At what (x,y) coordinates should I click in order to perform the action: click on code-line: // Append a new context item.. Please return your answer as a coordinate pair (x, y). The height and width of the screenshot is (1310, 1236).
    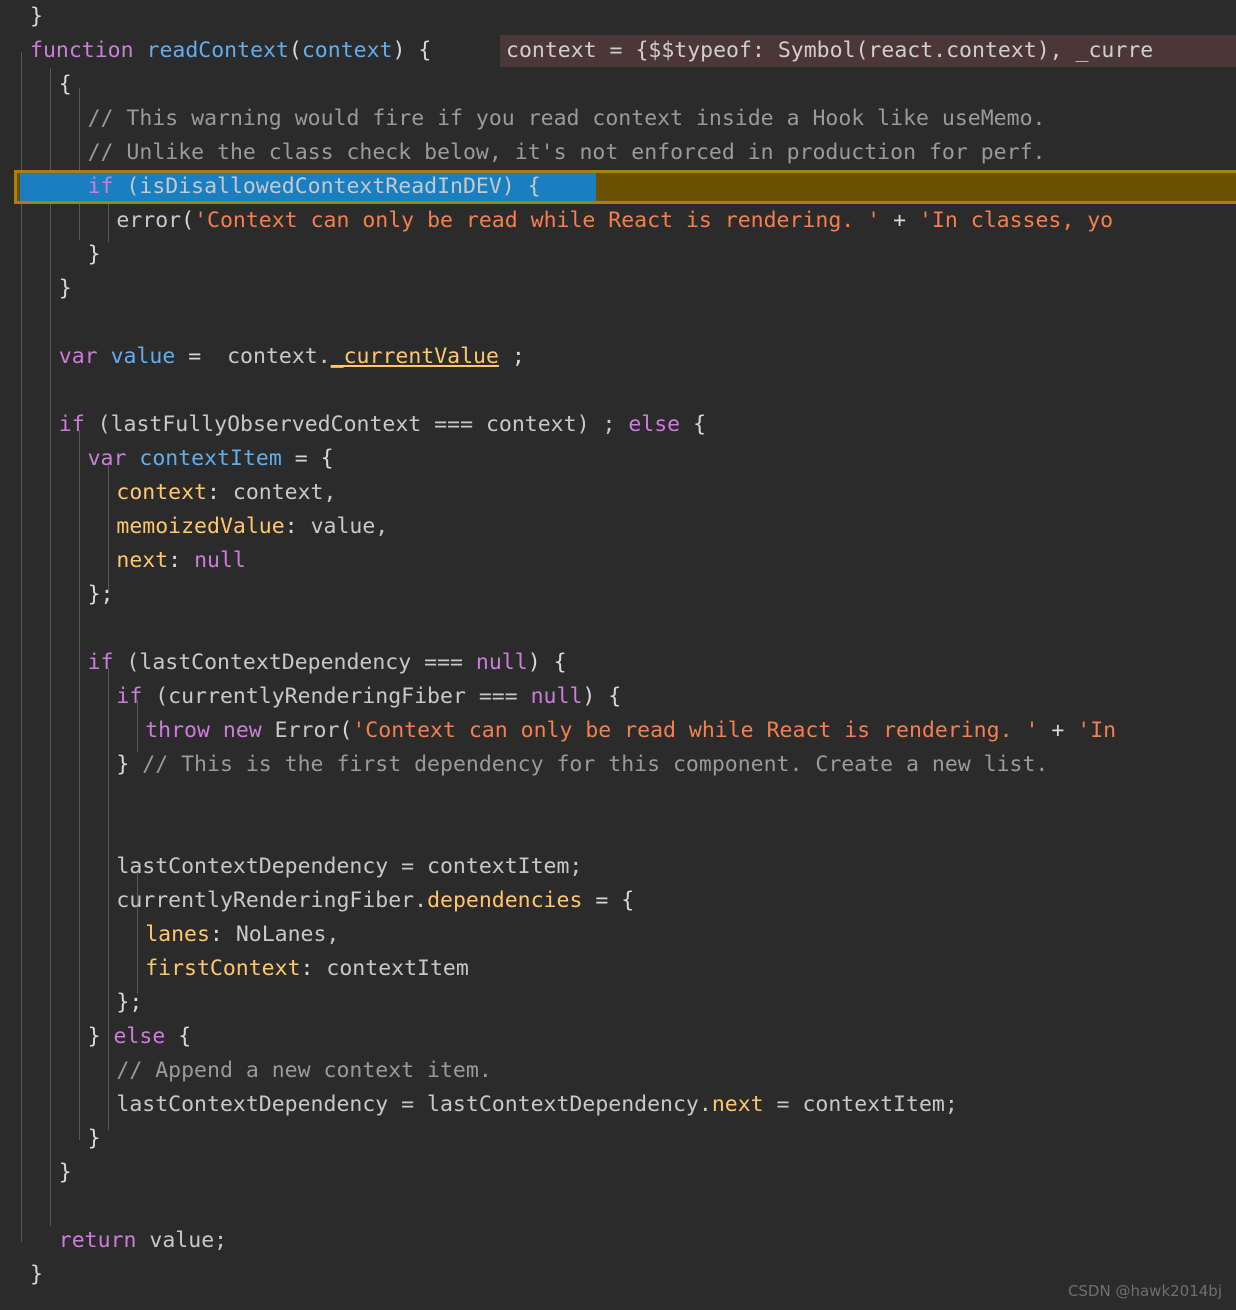
    Looking at the image, I should click on (618, 1071).